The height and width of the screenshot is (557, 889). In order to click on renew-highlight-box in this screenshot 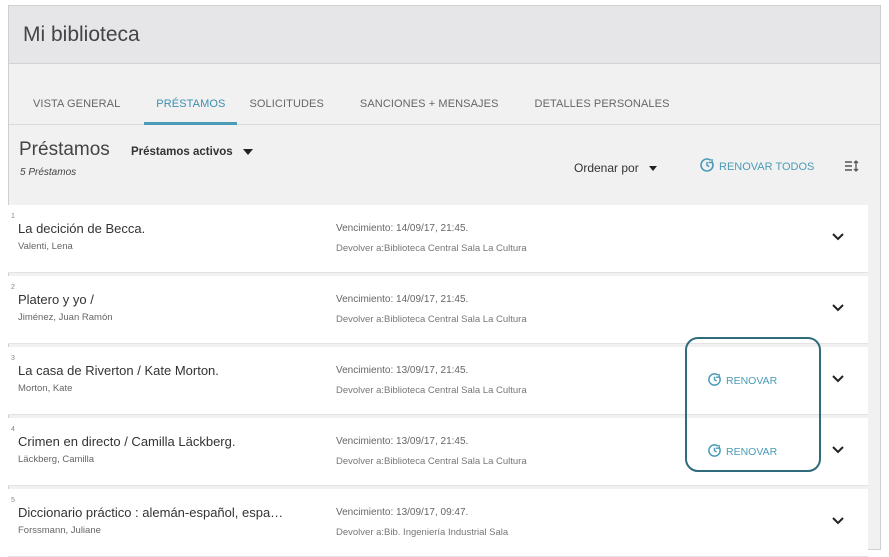, I will do `click(753, 404)`.